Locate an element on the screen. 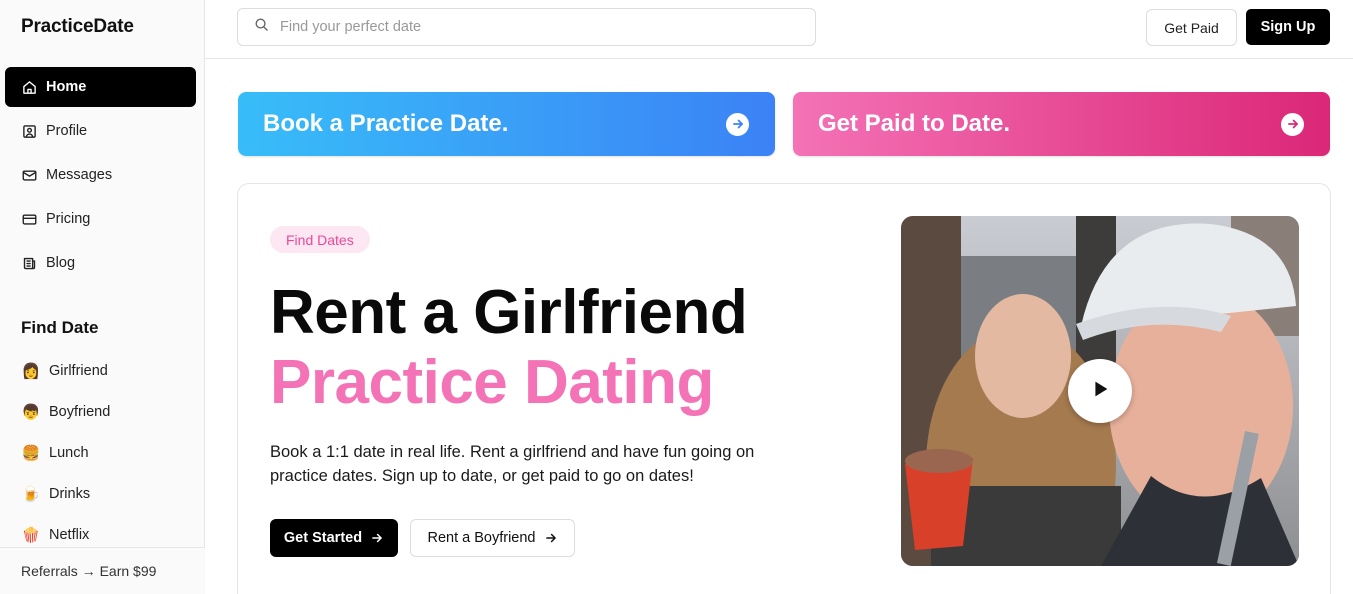 This screenshot has width=1353, height=594. credit-card-icon is located at coordinates (29, 219).